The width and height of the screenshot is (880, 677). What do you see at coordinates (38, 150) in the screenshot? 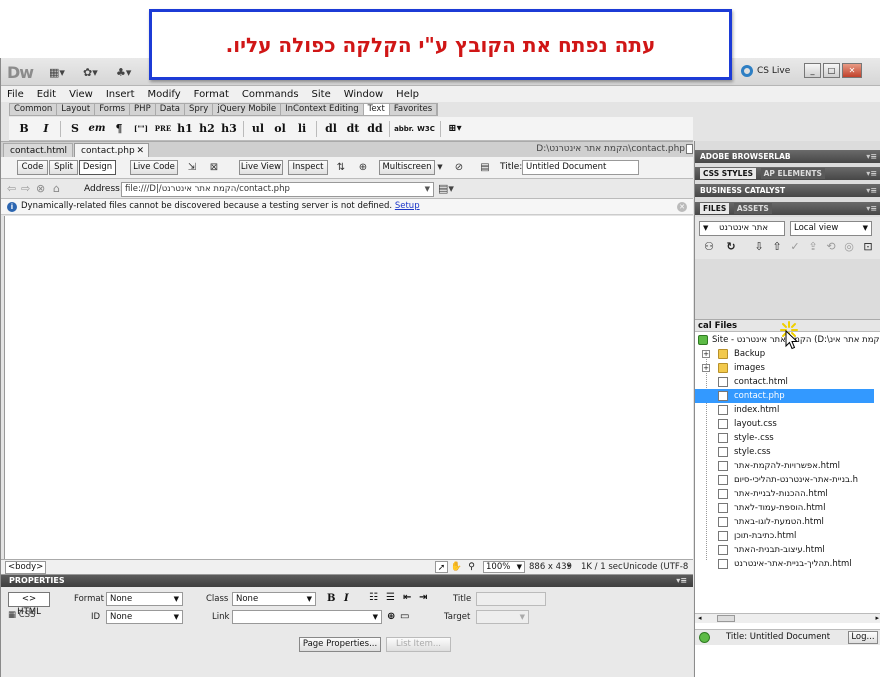
I see `tab-contact-html: contact.html` at bounding box center [38, 150].